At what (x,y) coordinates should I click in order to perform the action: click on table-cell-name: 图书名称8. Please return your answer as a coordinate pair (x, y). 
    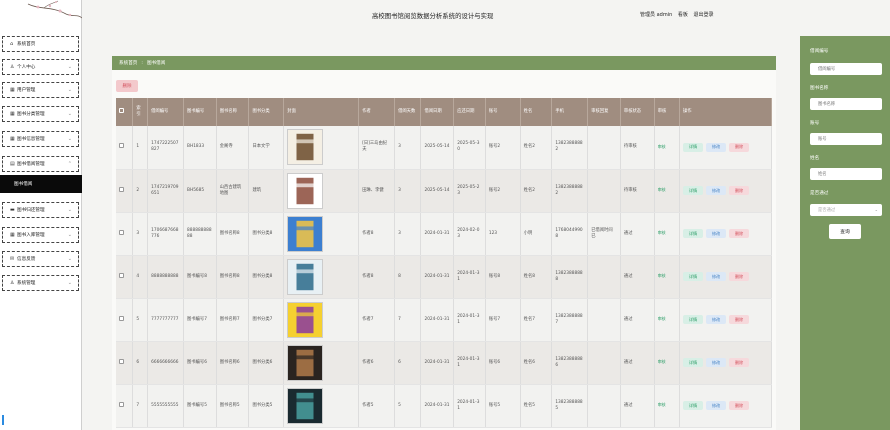
    Looking at the image, I should click on (233, 277).